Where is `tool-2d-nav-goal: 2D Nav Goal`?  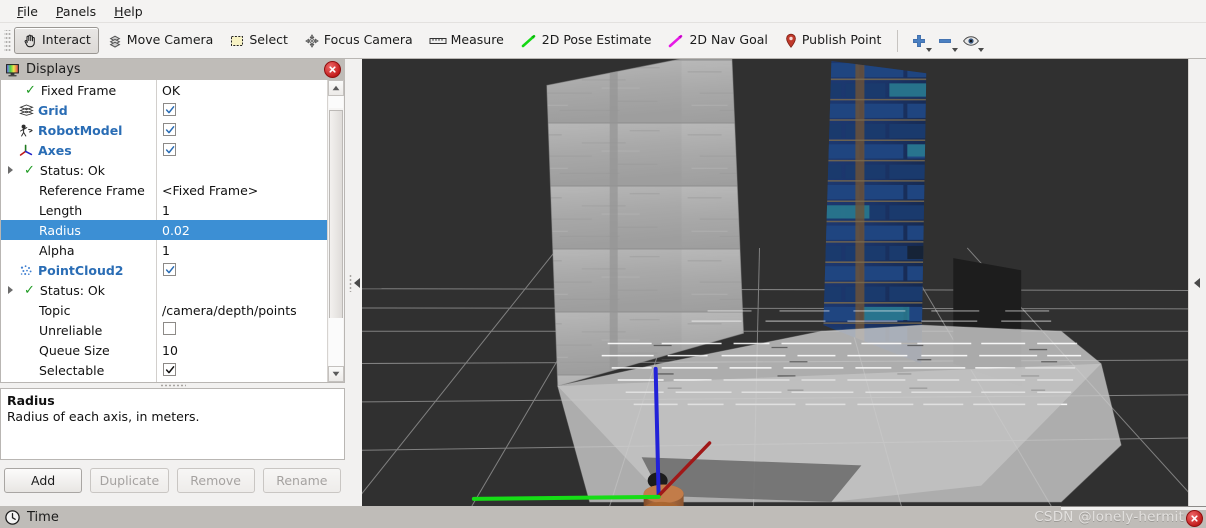
tool-2d-nav-goal: 2D Nav Goal is located at coordinates (717, 40).